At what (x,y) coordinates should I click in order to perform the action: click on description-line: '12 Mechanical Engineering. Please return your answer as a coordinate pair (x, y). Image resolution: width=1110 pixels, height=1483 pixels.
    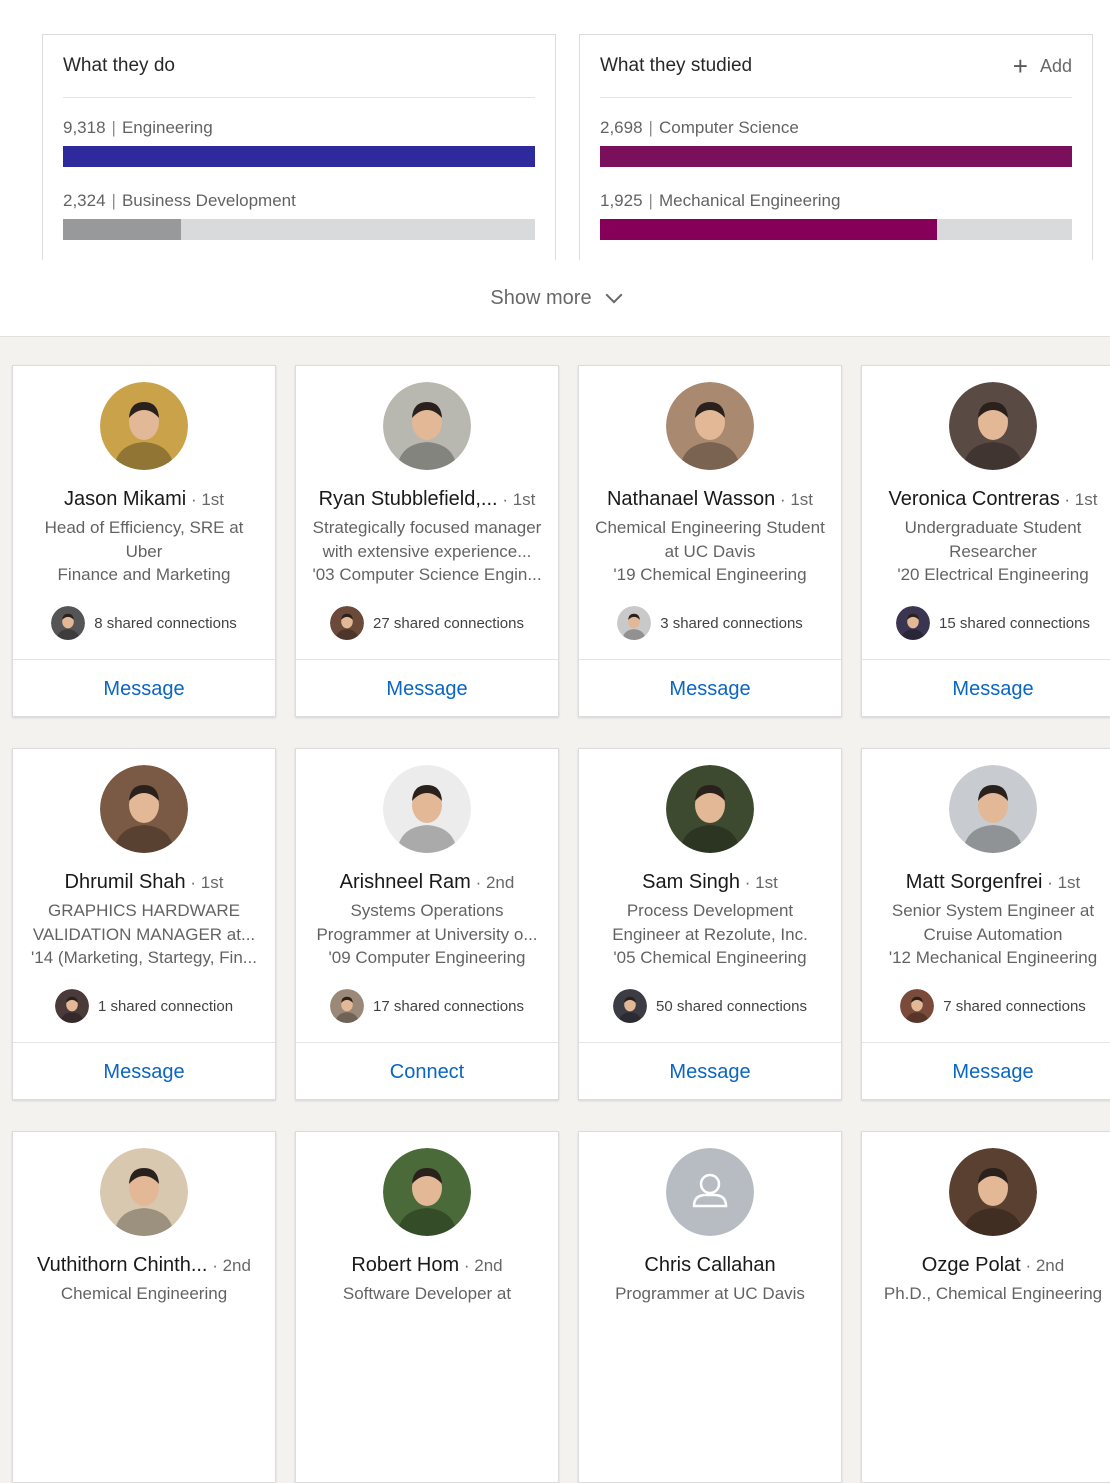
    Looking at the image, I should click on (993, 957).